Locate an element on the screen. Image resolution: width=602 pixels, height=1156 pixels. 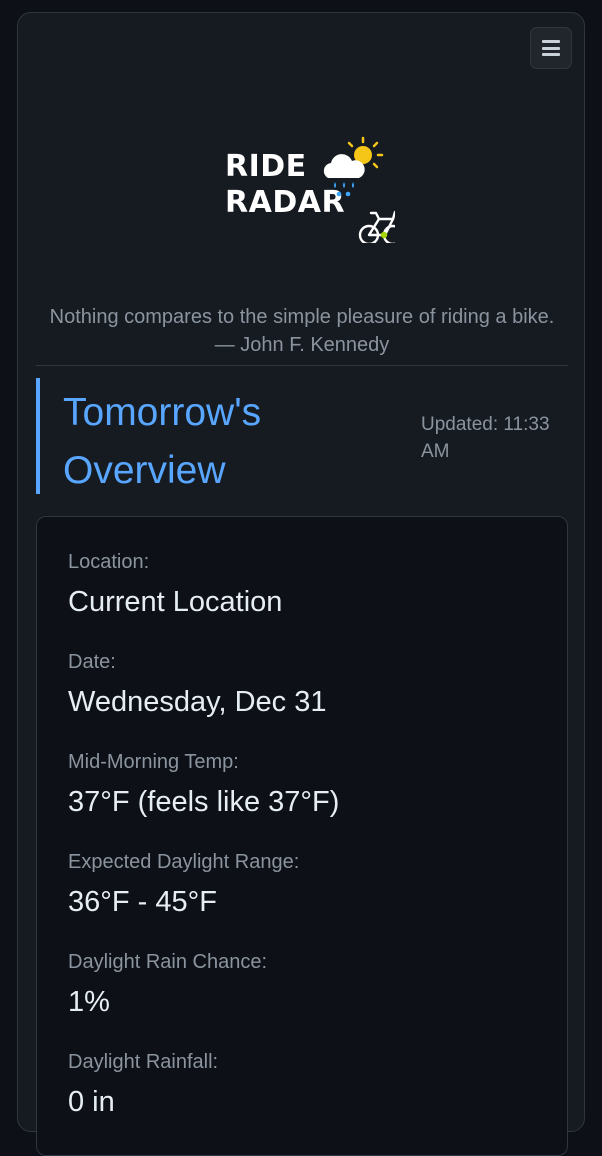
field-value: 37°F (feels like 37°F) is located at coordinates (204, 802).